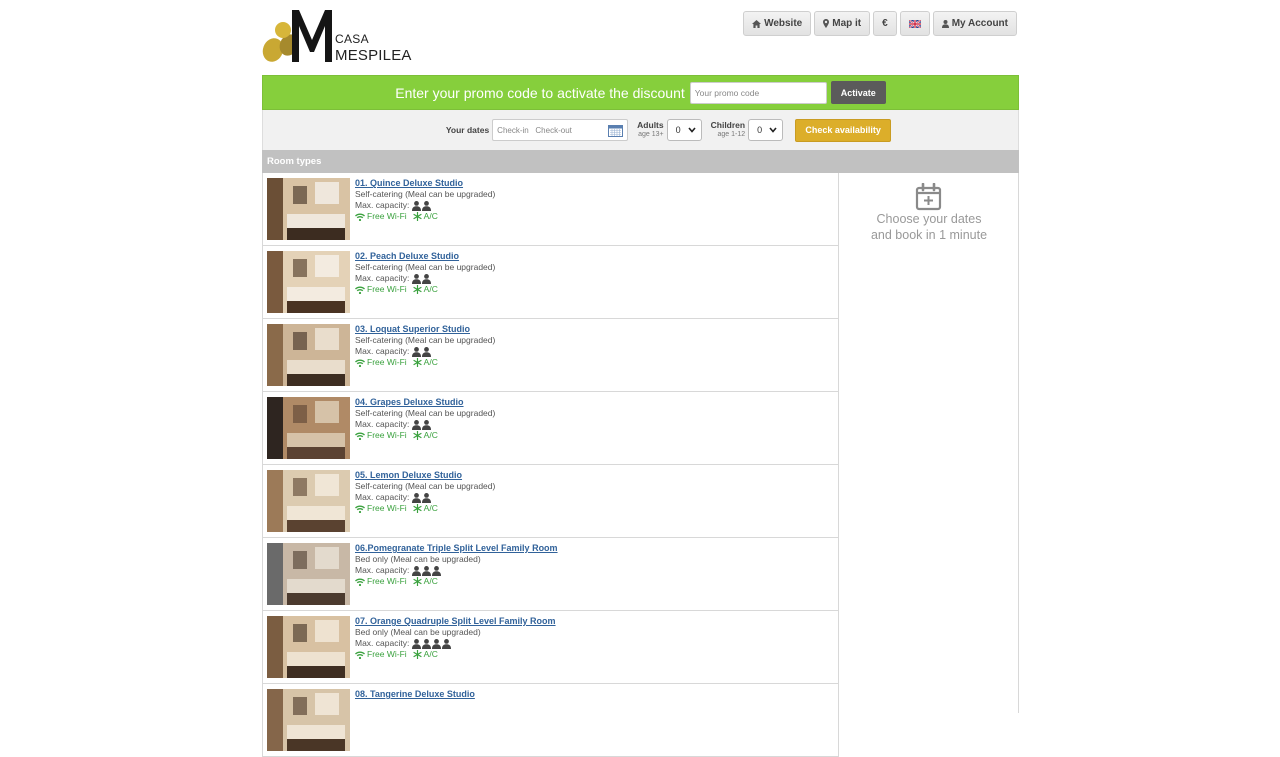  I want to click on room-name-link: 04. Grapes Deluxe Studio, so click(425, 402).